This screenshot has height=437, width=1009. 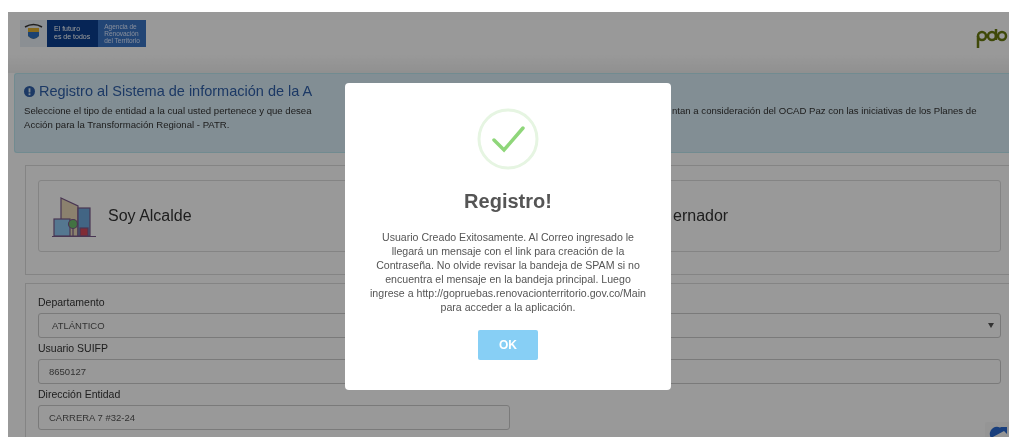 I want to click on check-circle-icon, so click(x=508, y=139).